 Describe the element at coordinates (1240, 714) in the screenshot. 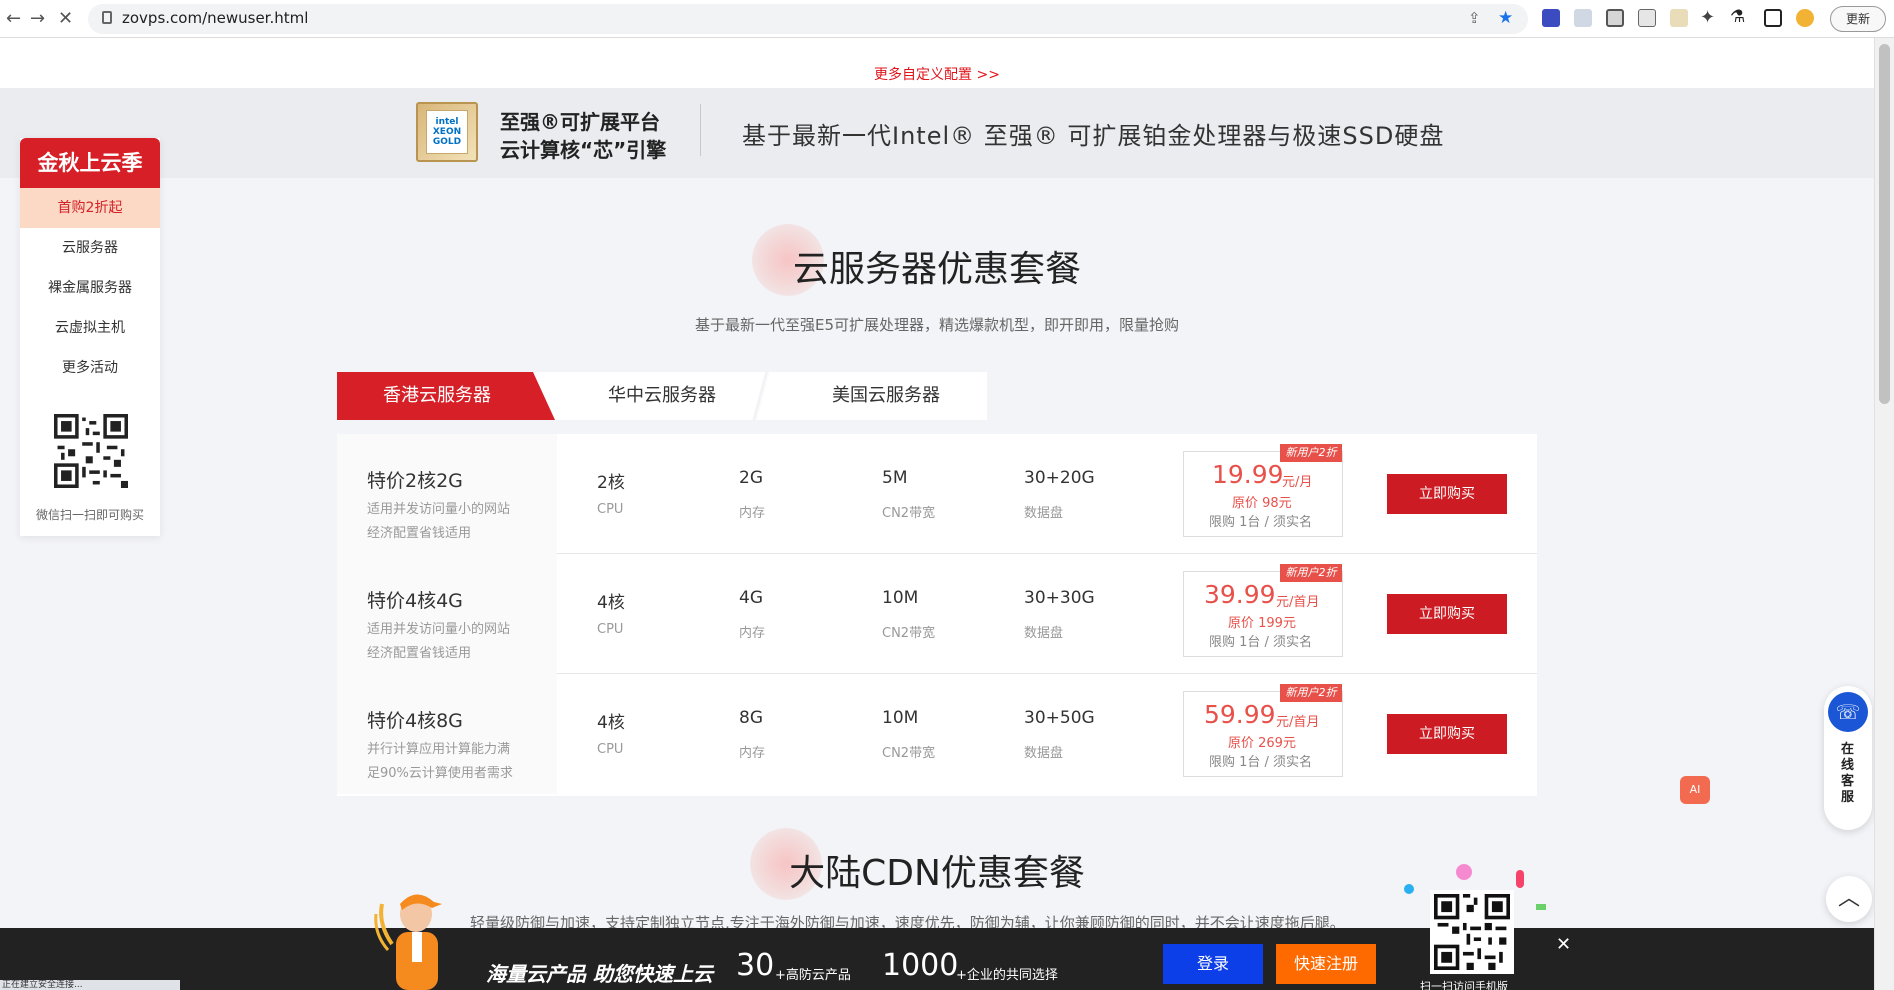

I see `price-value: 59.99` at that location.